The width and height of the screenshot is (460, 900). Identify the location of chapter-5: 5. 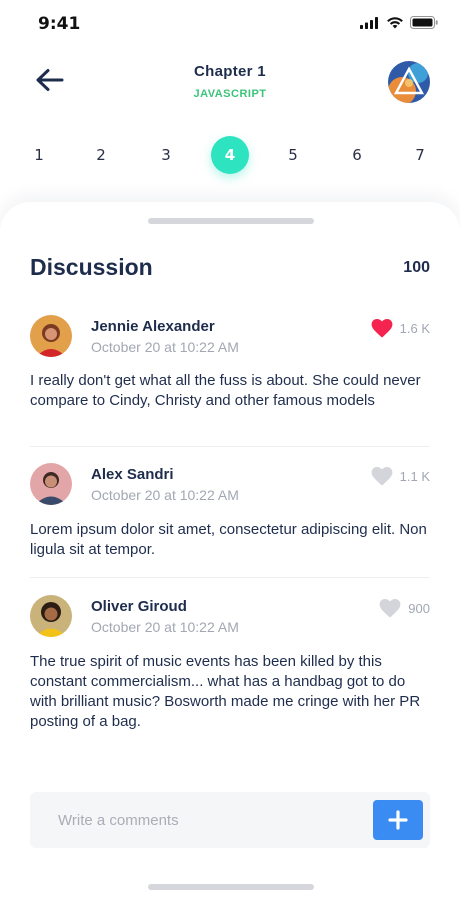
(293, 155).